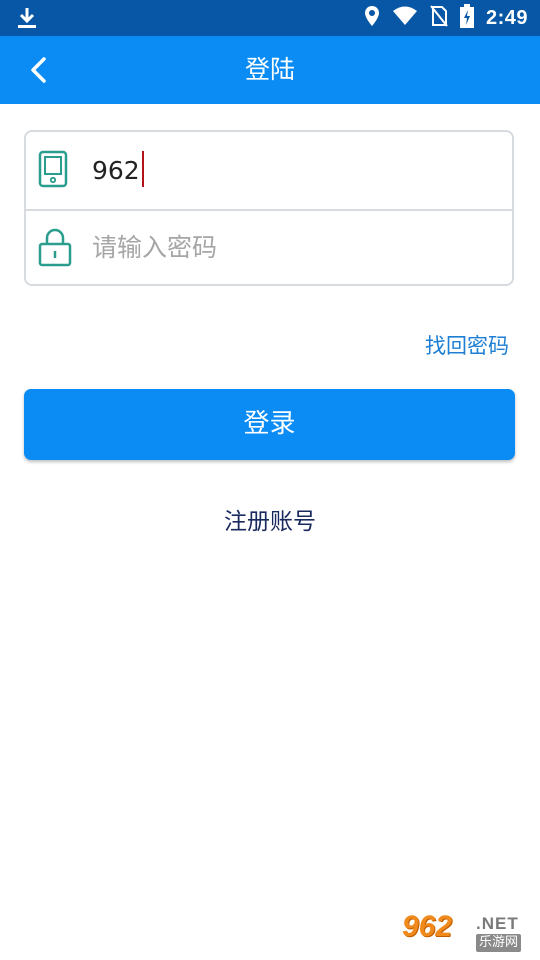  What do you see at coordinates (497, 923) in the screenshot?
I see `watermark-suffix: .NET` at bounding box center [497, 923].